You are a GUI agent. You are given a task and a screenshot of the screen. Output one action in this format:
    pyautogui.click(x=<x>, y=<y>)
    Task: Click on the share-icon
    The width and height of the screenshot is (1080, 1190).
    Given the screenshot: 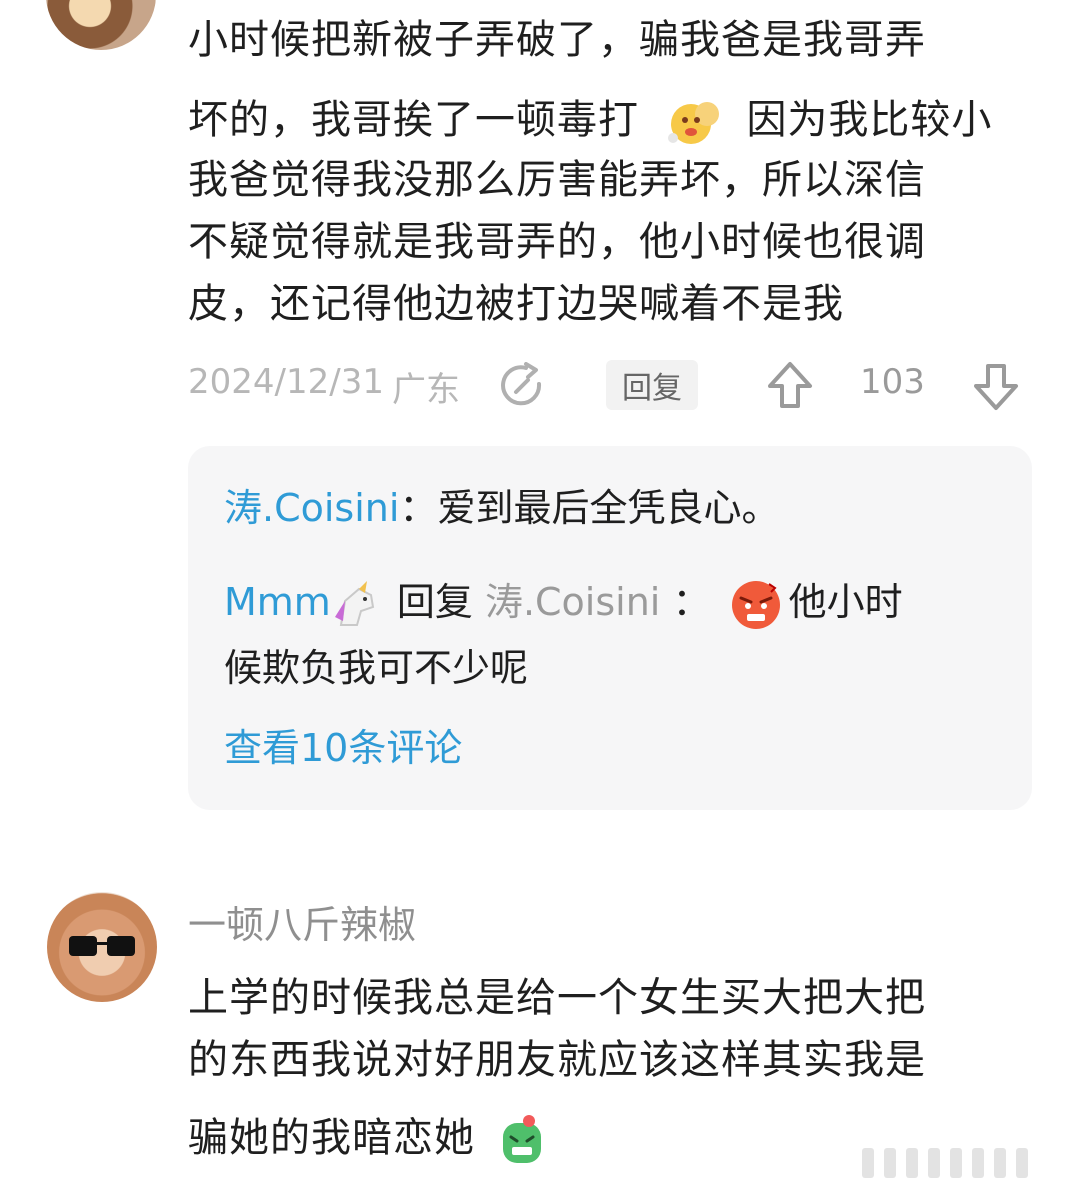 What is the action you would take?
    pyautogui.click(x=521, y=386)
    